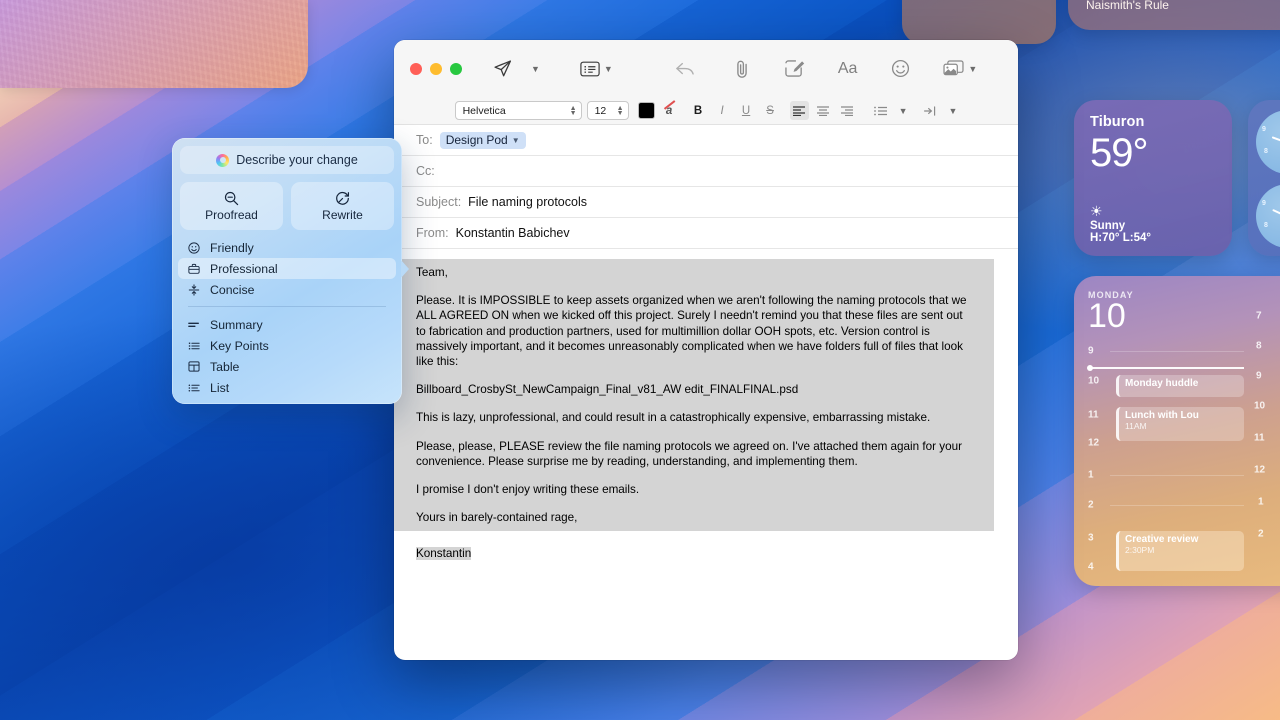 The height and width of the screenshot is (720, 1280). Describe the element at coordinates (1165, 367) in the screenshot. I see `calendar-current-time-line` at that location.